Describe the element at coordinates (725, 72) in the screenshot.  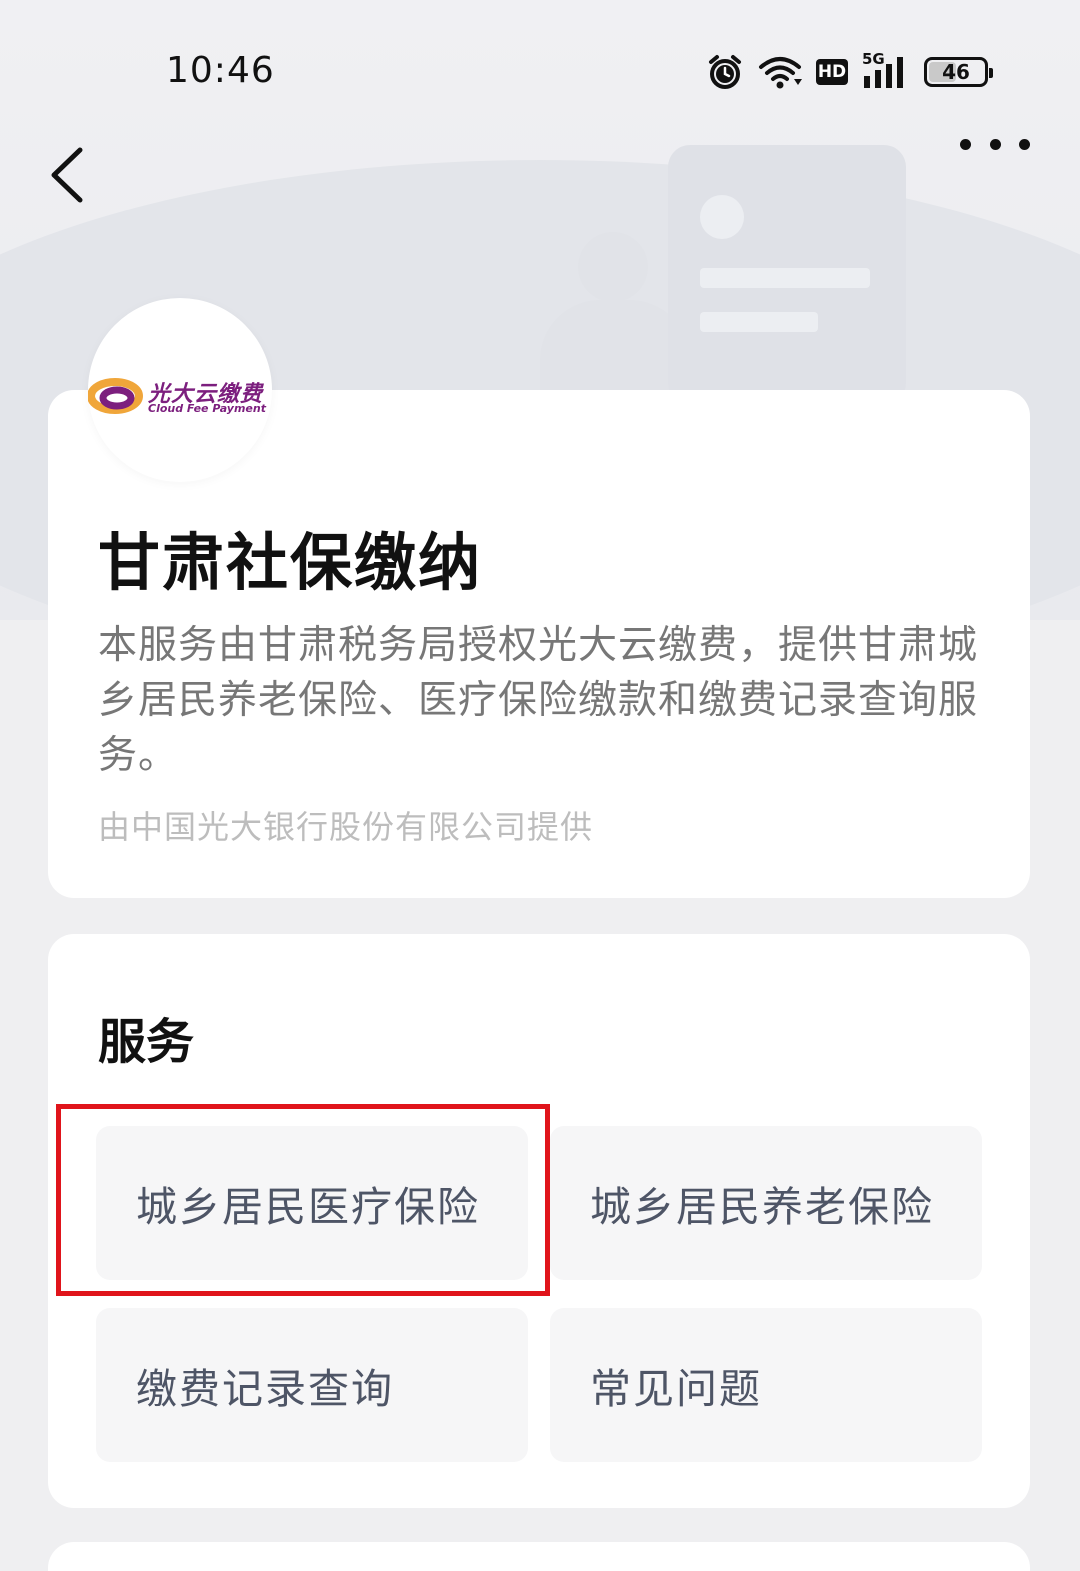
I see `alarm-icon` at that location.